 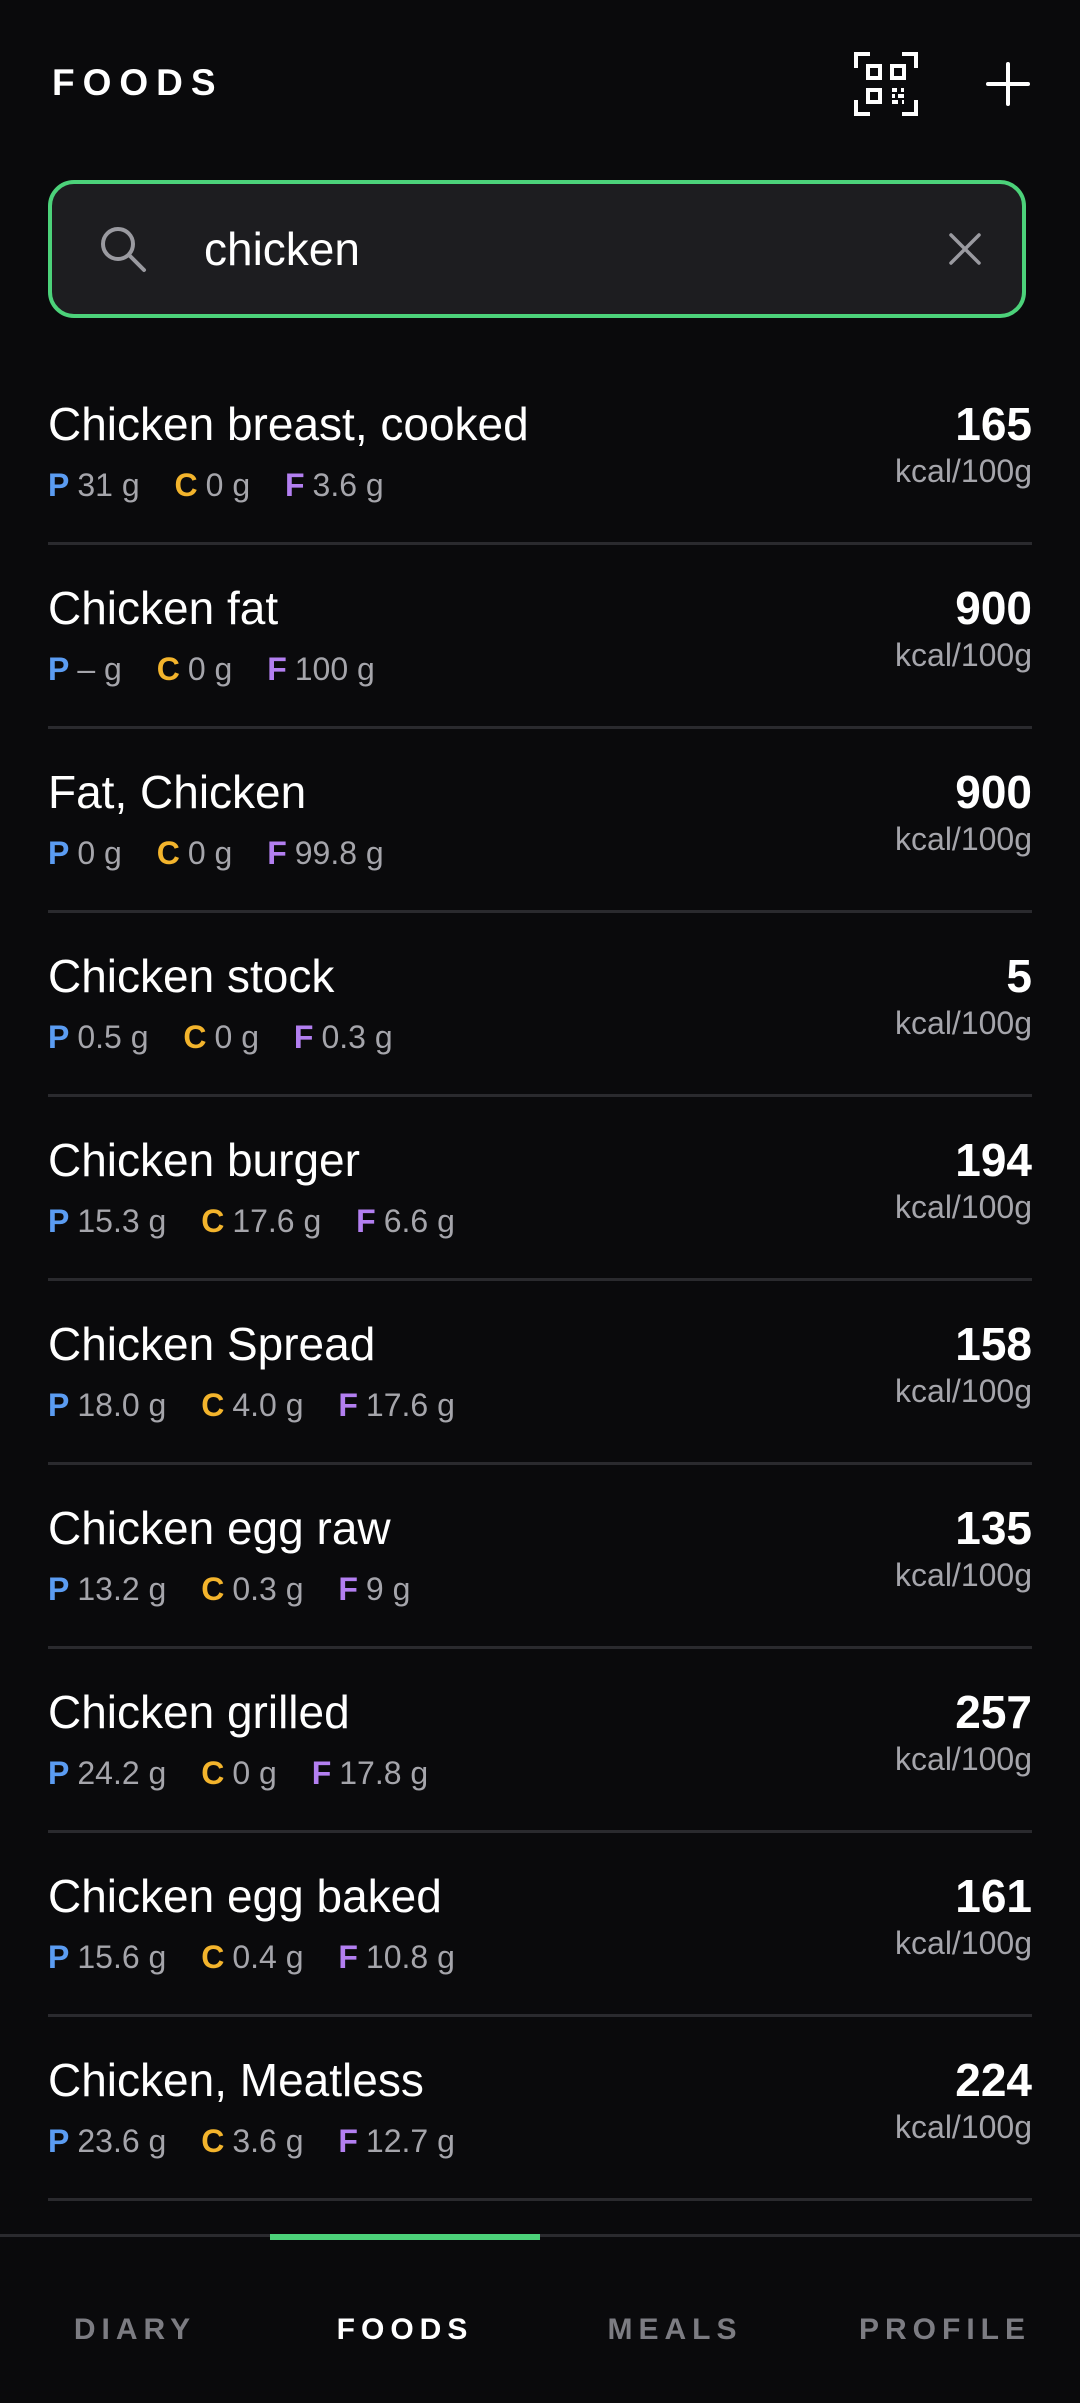 I want to click on fat-macro: F 17.8 g, so click(x=370, y=1773).